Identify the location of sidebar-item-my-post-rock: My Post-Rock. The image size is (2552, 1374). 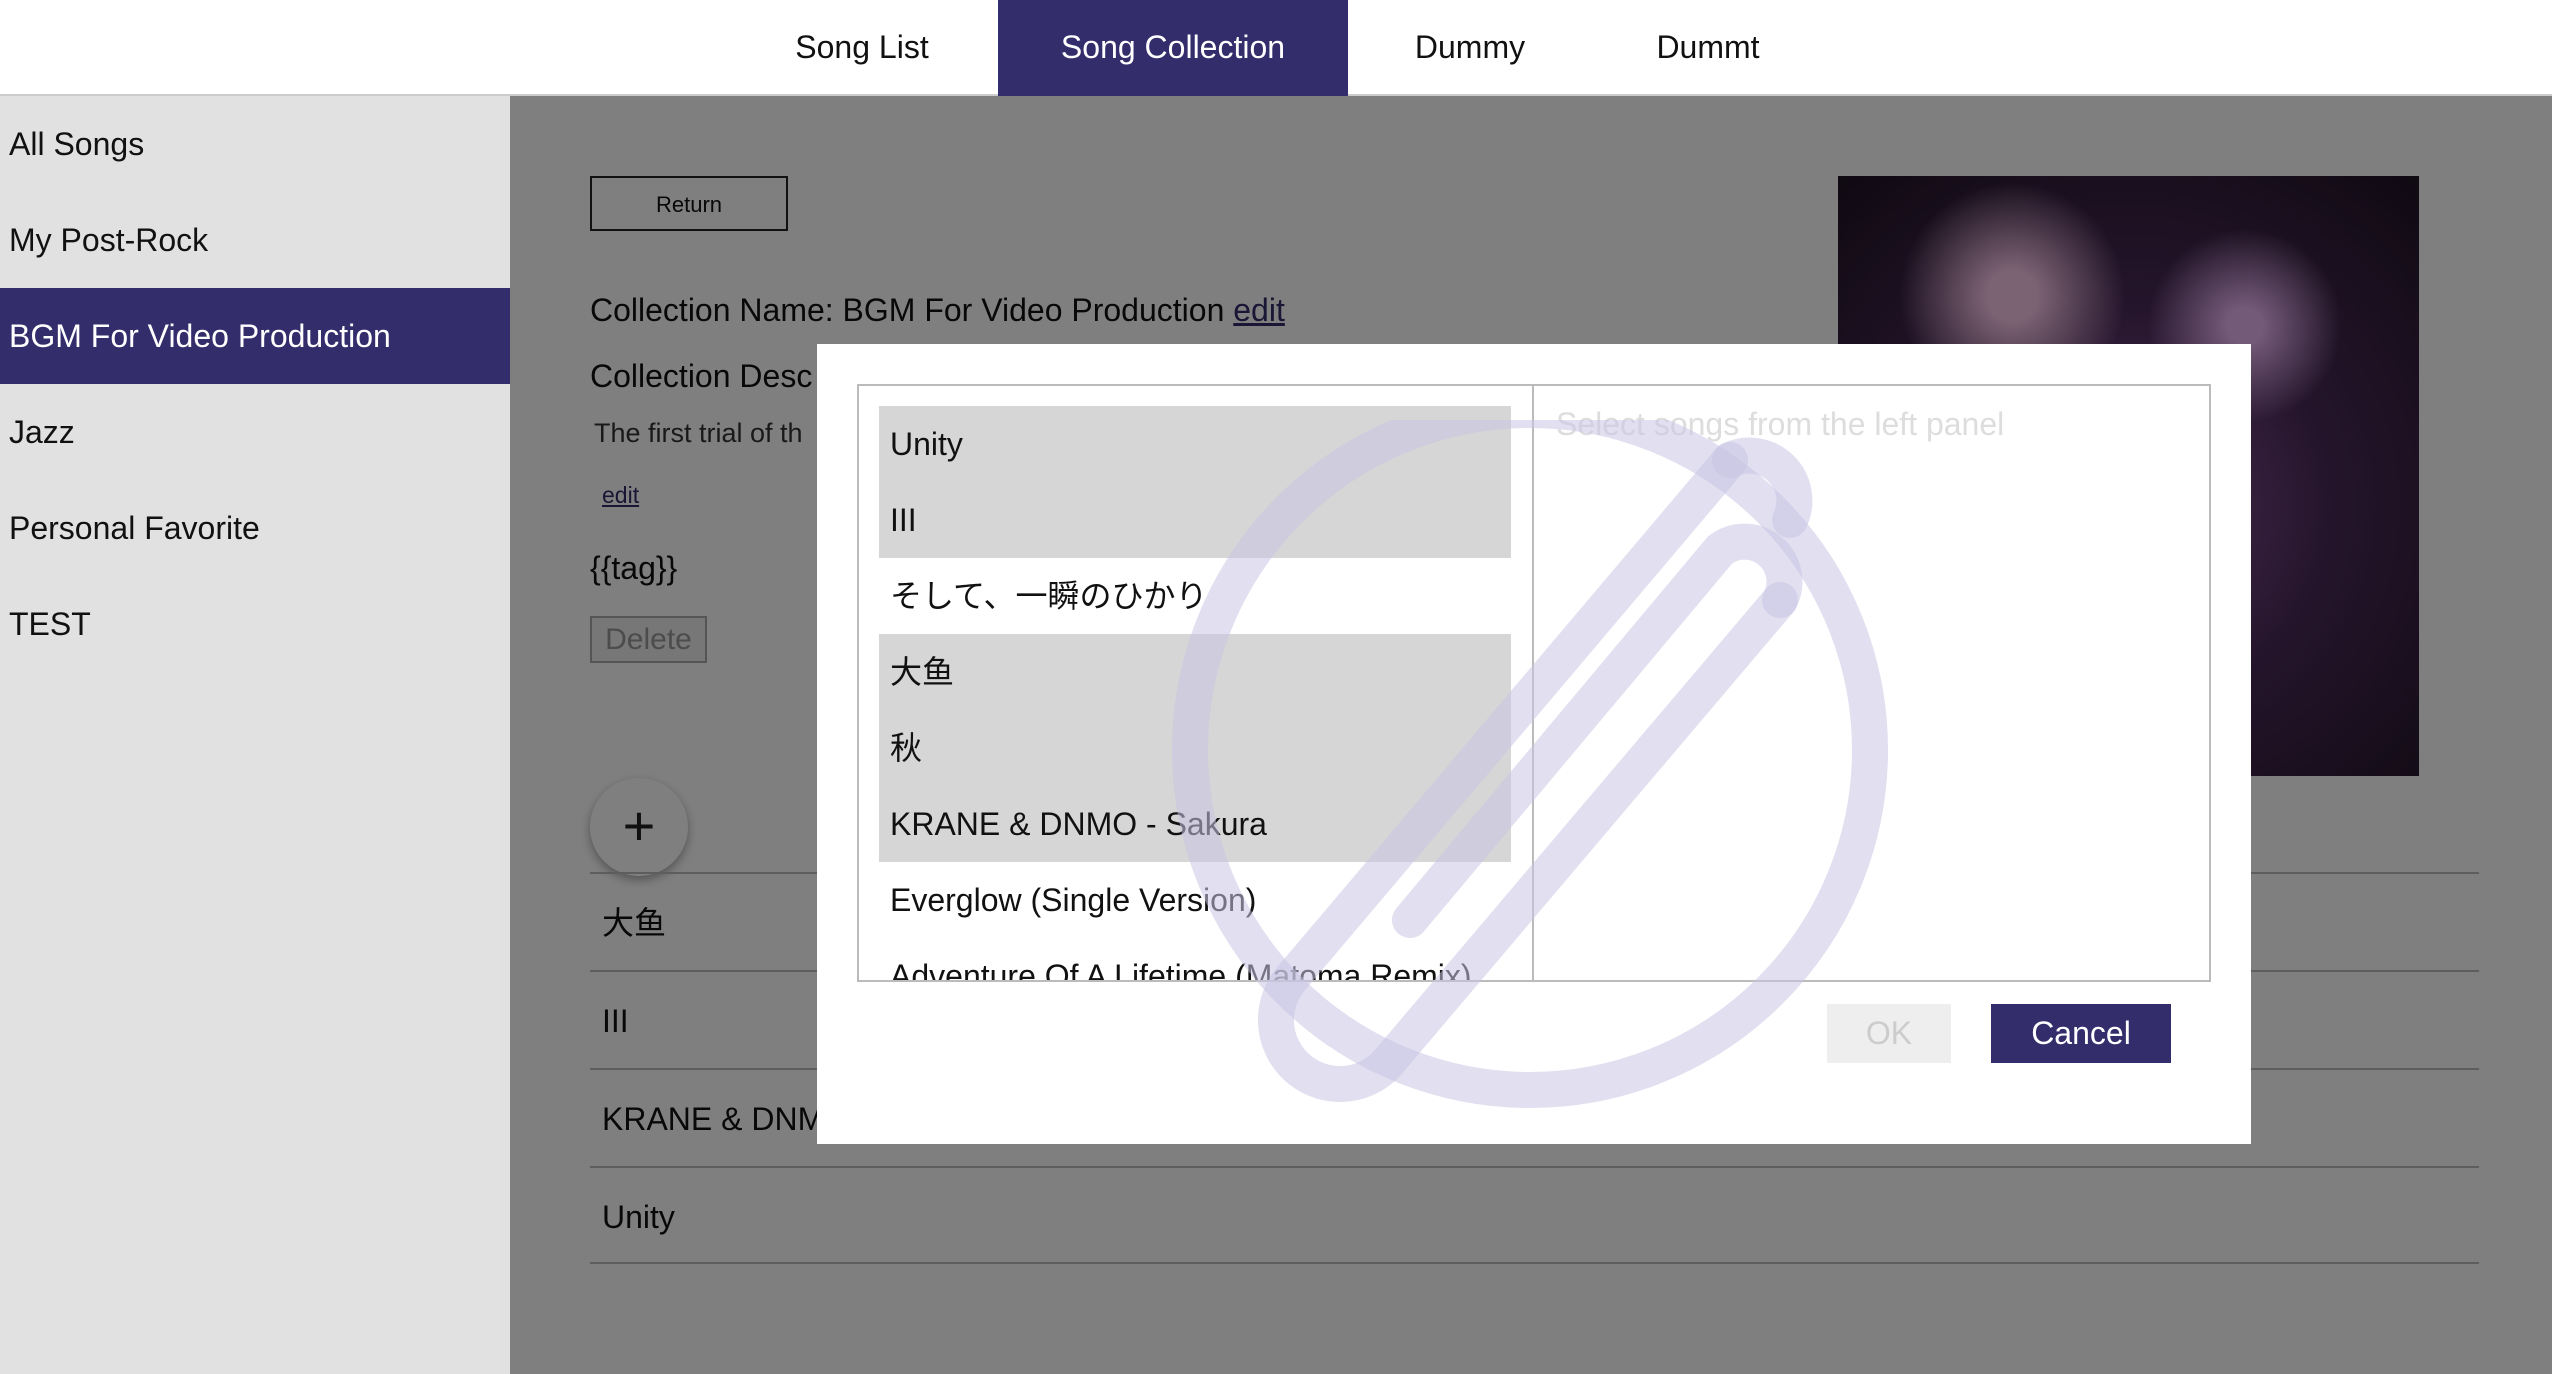
(255, 240).